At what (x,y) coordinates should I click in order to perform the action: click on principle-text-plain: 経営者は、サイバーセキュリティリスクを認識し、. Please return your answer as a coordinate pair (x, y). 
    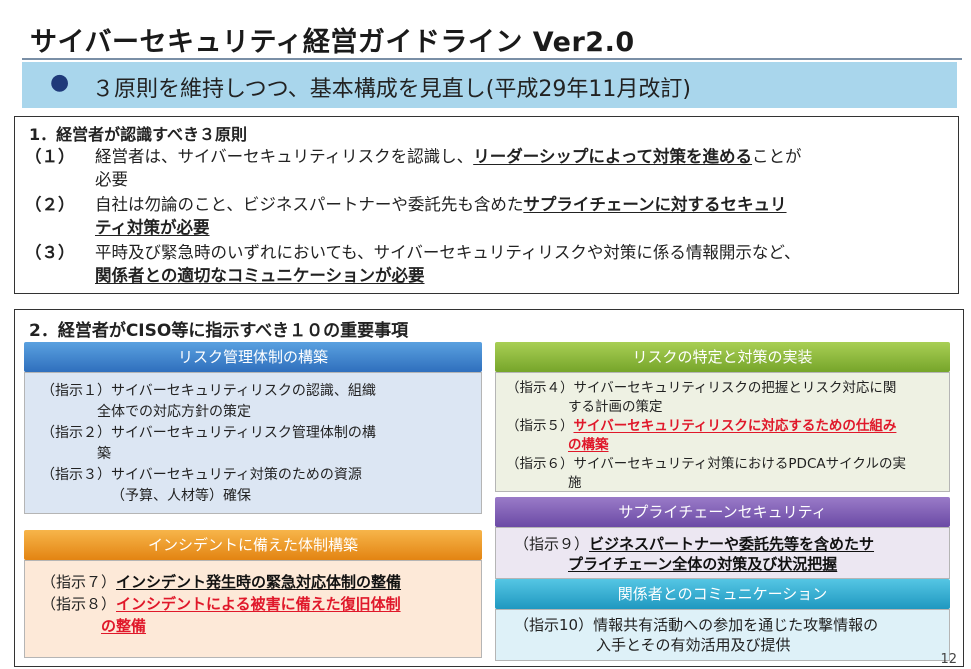
    Looking at the image, I should click on (284, 156).